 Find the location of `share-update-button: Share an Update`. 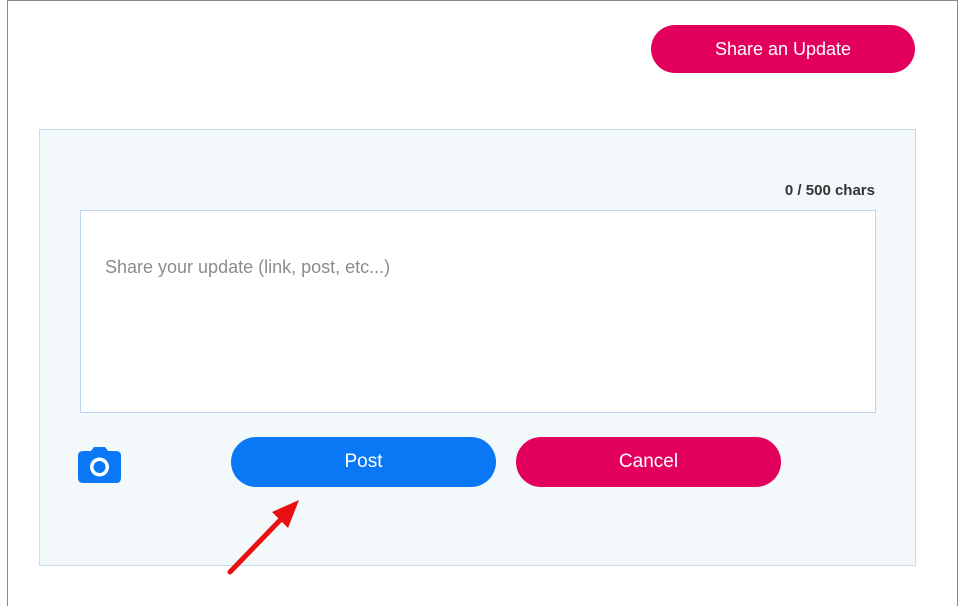

share-update-button: Share an Update is located at coordinates (783, 49).